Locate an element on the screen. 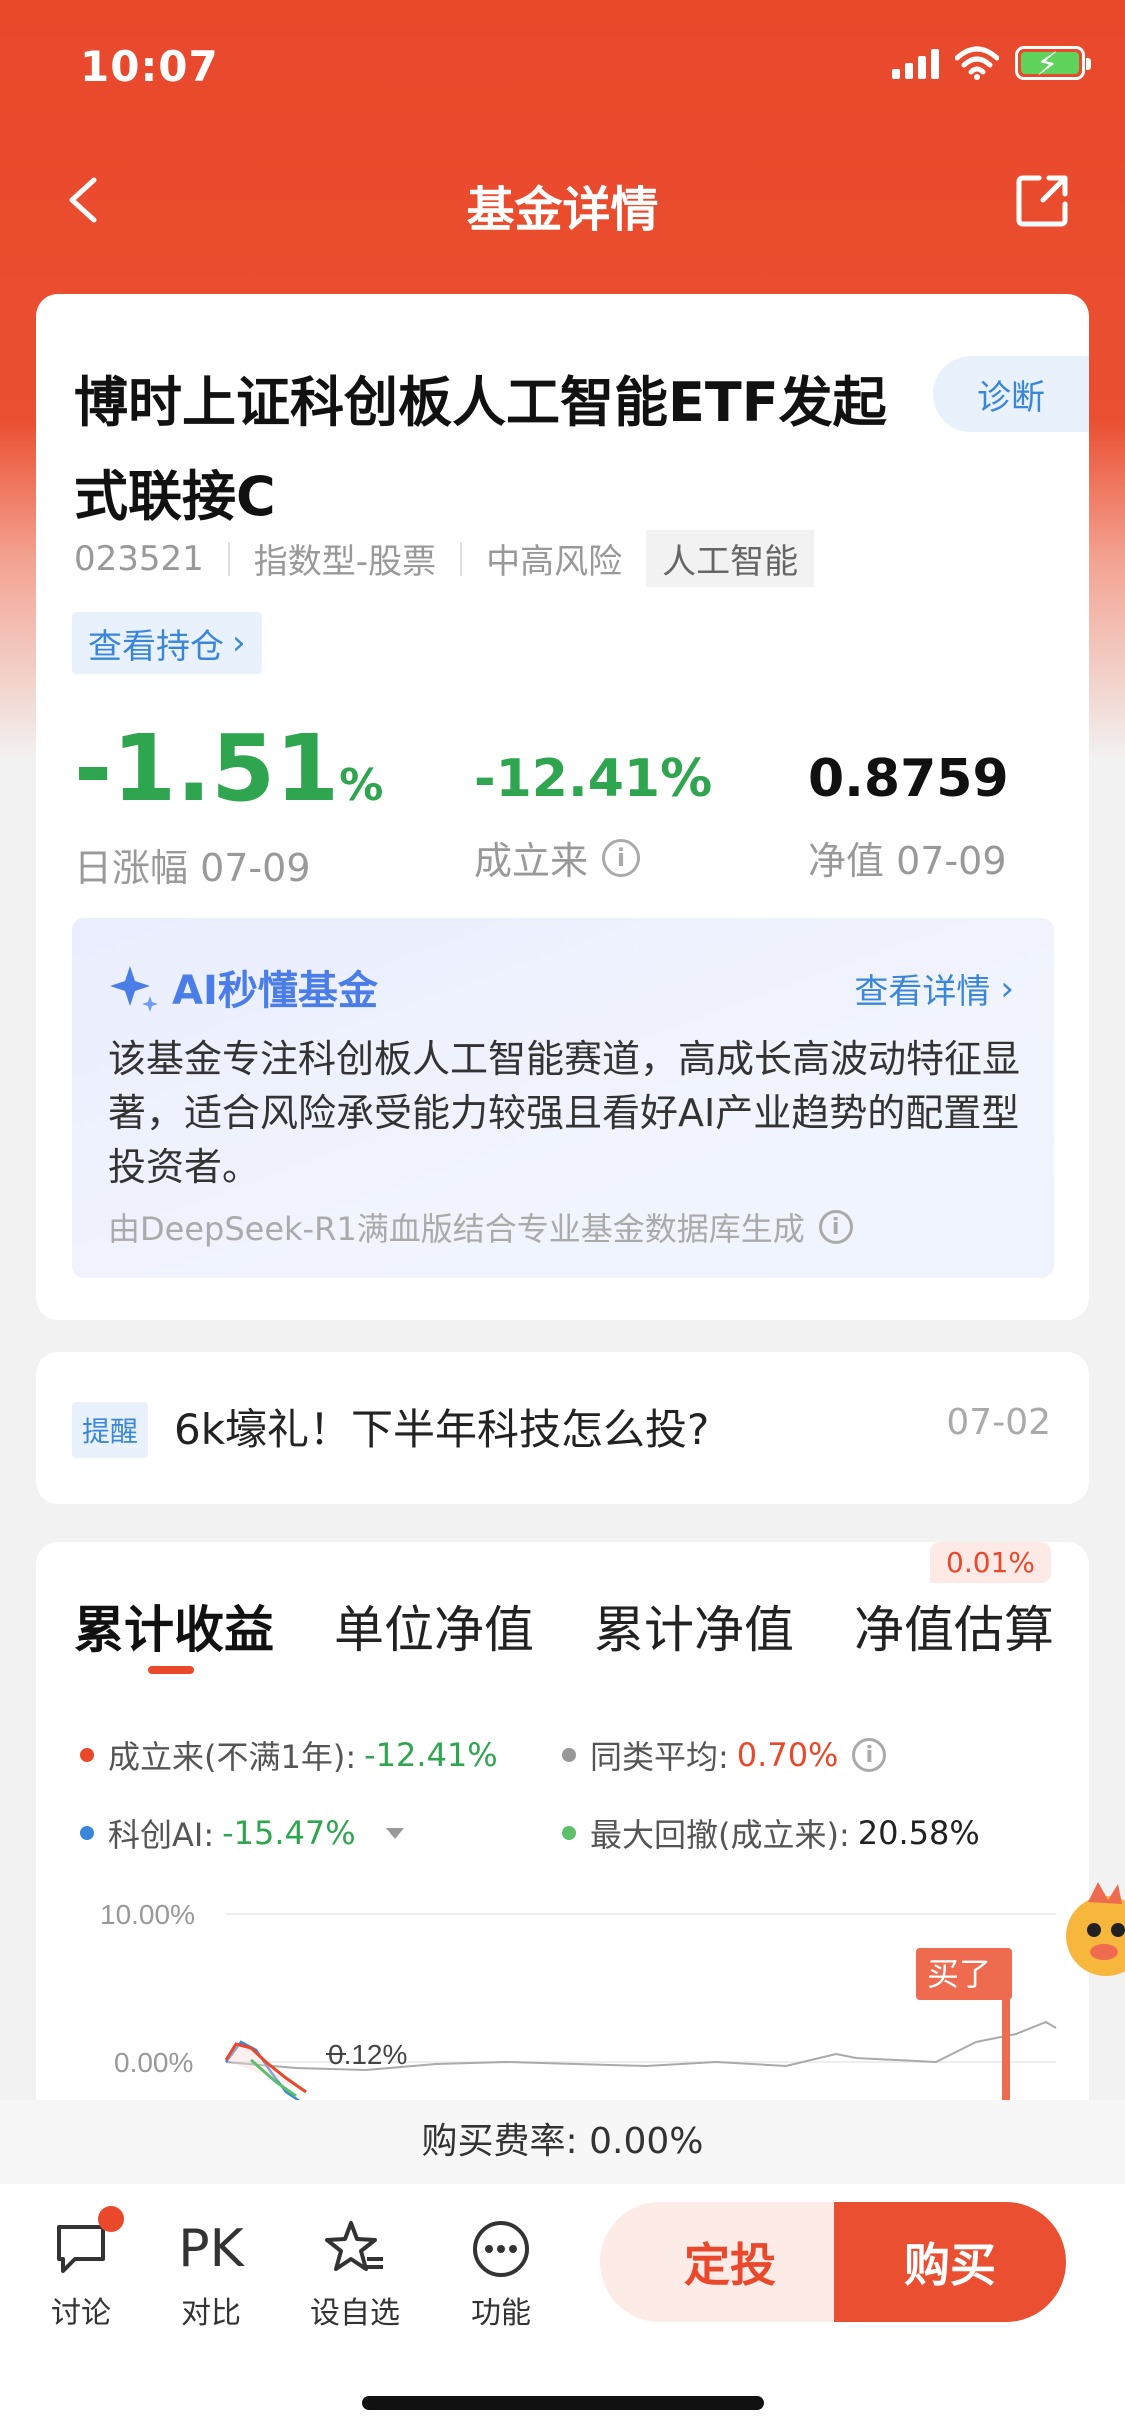 The width and height of the screenshot is (1125, 2436). tab-nav-estimate: 净值估算 is located at coordinates (954, 1626).